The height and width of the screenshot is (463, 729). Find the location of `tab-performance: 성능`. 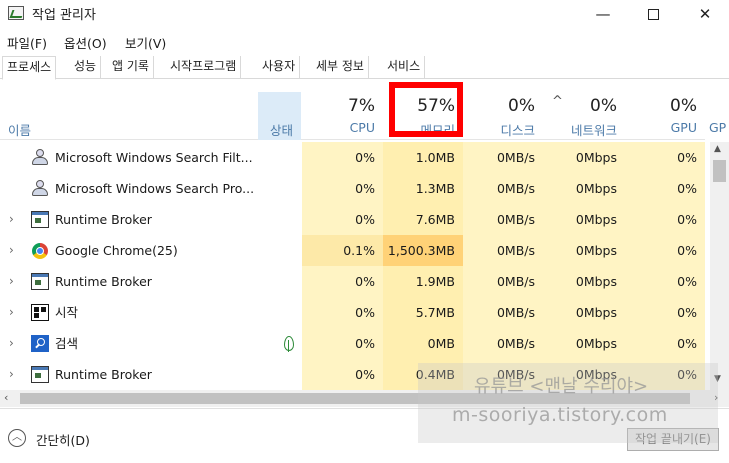

tab-performance: 성능 is located at coordinates (86, 67).